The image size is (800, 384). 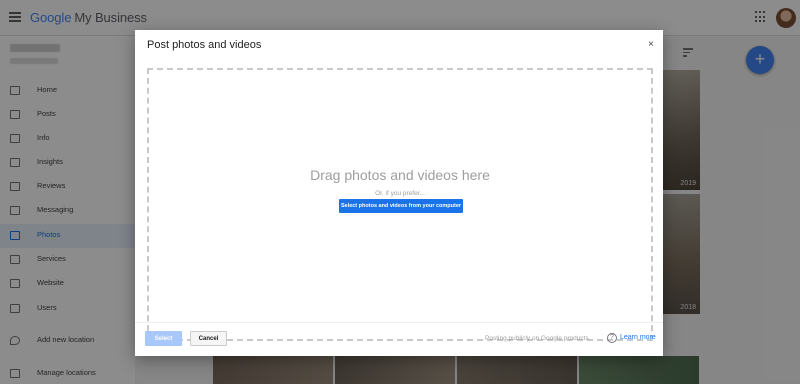 What do you see at coordinates (208, 338) in the screenshot?
I see `cancel-button: Cancel` at bounding box center [208, 338].